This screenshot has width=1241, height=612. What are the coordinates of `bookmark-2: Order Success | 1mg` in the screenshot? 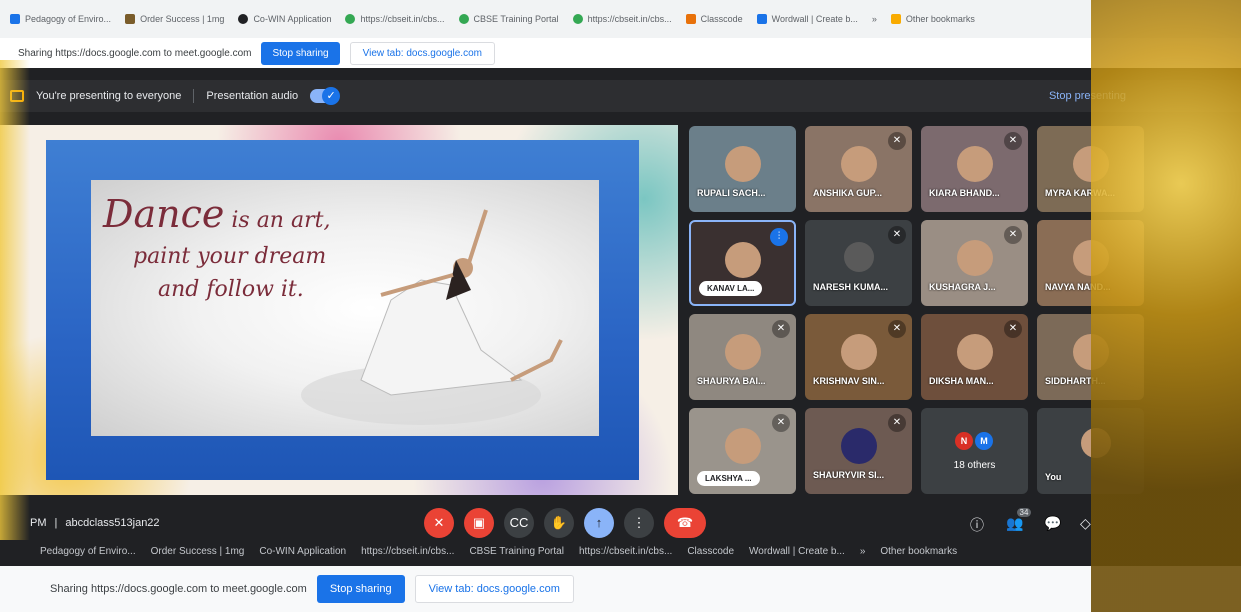 It's located at (174, 19).